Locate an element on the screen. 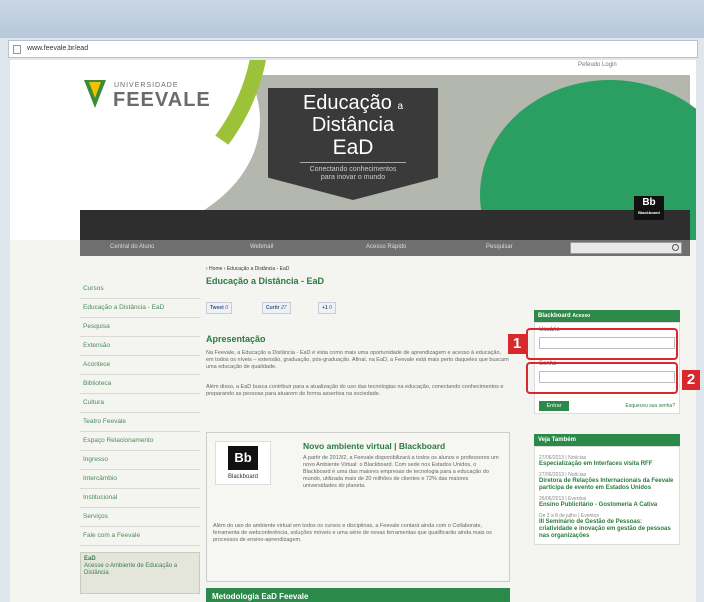 The height and width of the screenshot is (602, 704). section-title: Apresentação is located at coordinates (236, 339).